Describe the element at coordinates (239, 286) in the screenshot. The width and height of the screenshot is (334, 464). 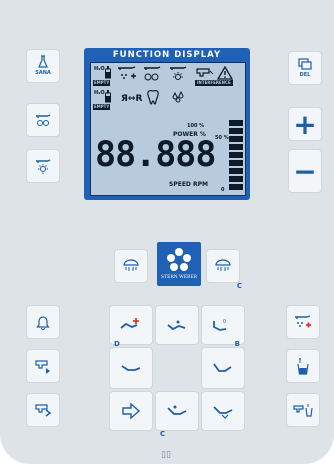
I see `c-tag: C` at that location.